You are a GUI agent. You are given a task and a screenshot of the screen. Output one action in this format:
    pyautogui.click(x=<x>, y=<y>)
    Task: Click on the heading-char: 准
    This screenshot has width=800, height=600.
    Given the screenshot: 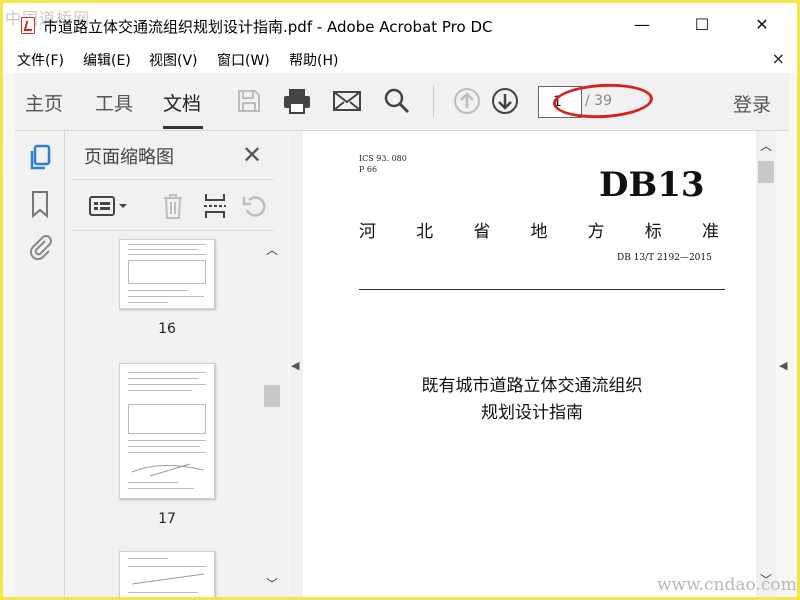 What is the action you would take?
    pyautogui.click(x=710, y=232)
    